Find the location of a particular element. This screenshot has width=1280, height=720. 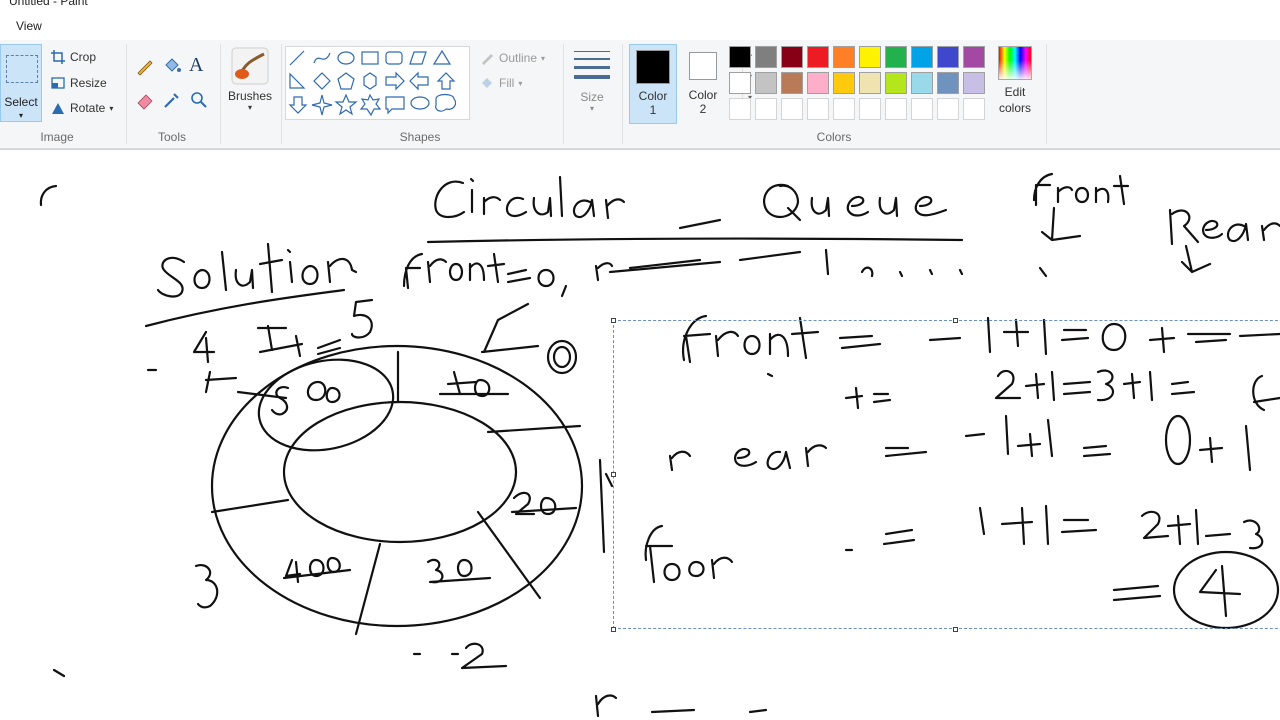

image-group-label: Image is located at coordinates (57, 137).